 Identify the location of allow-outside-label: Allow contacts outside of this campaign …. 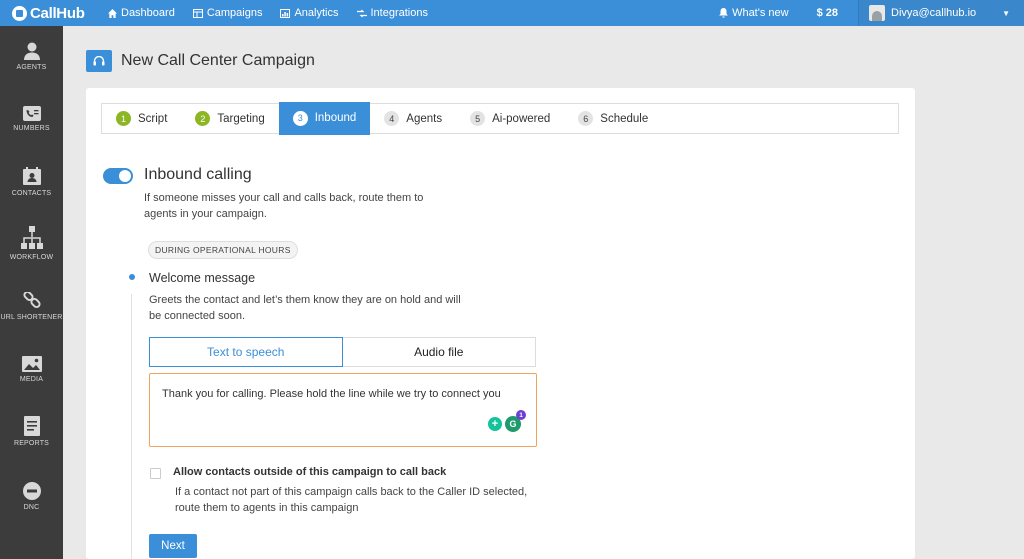
(309, 472).